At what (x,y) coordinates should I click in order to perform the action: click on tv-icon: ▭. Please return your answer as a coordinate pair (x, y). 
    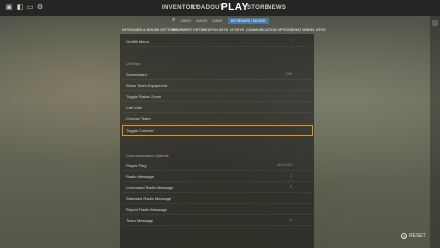
    Looking at the image, I should click on (30, 8).